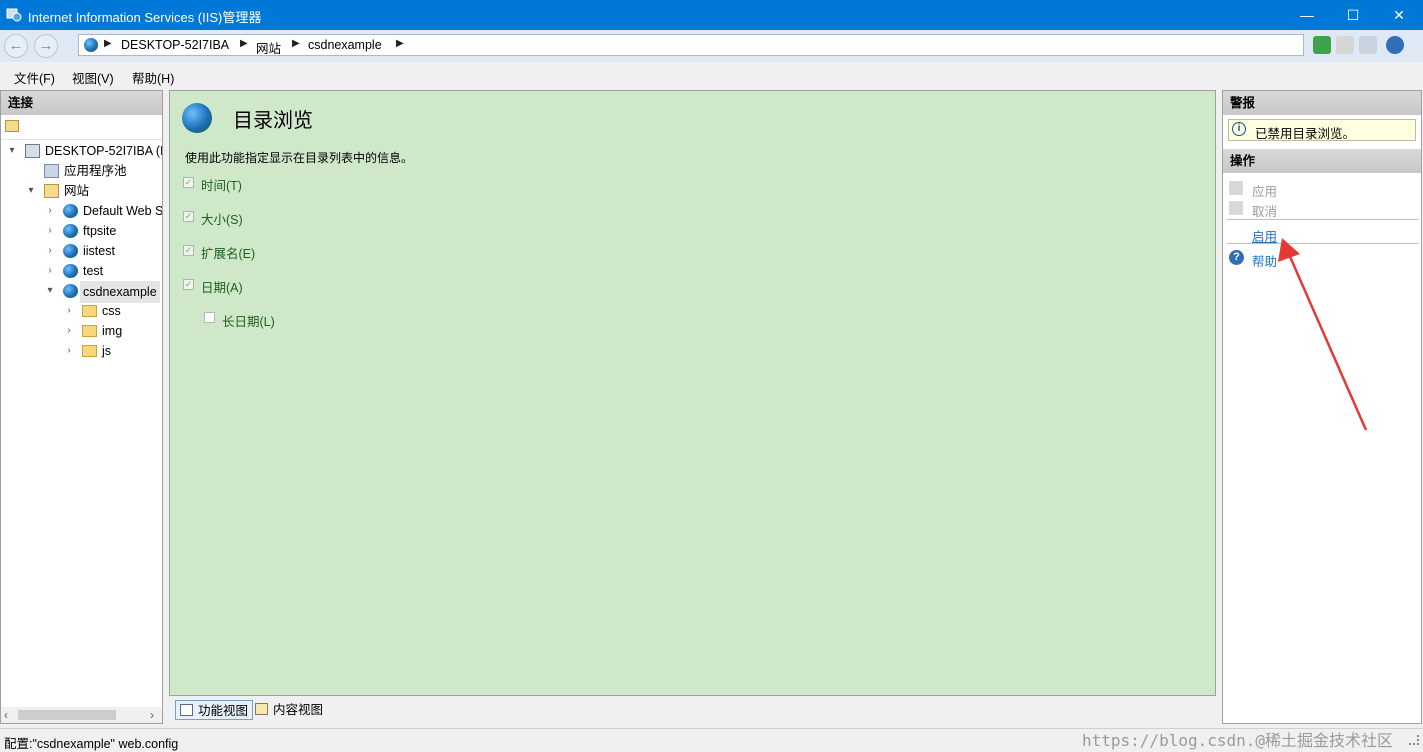 The image size is (1423, 752). I want to click on scroll-left-icon: ‹, so click(6, 715).